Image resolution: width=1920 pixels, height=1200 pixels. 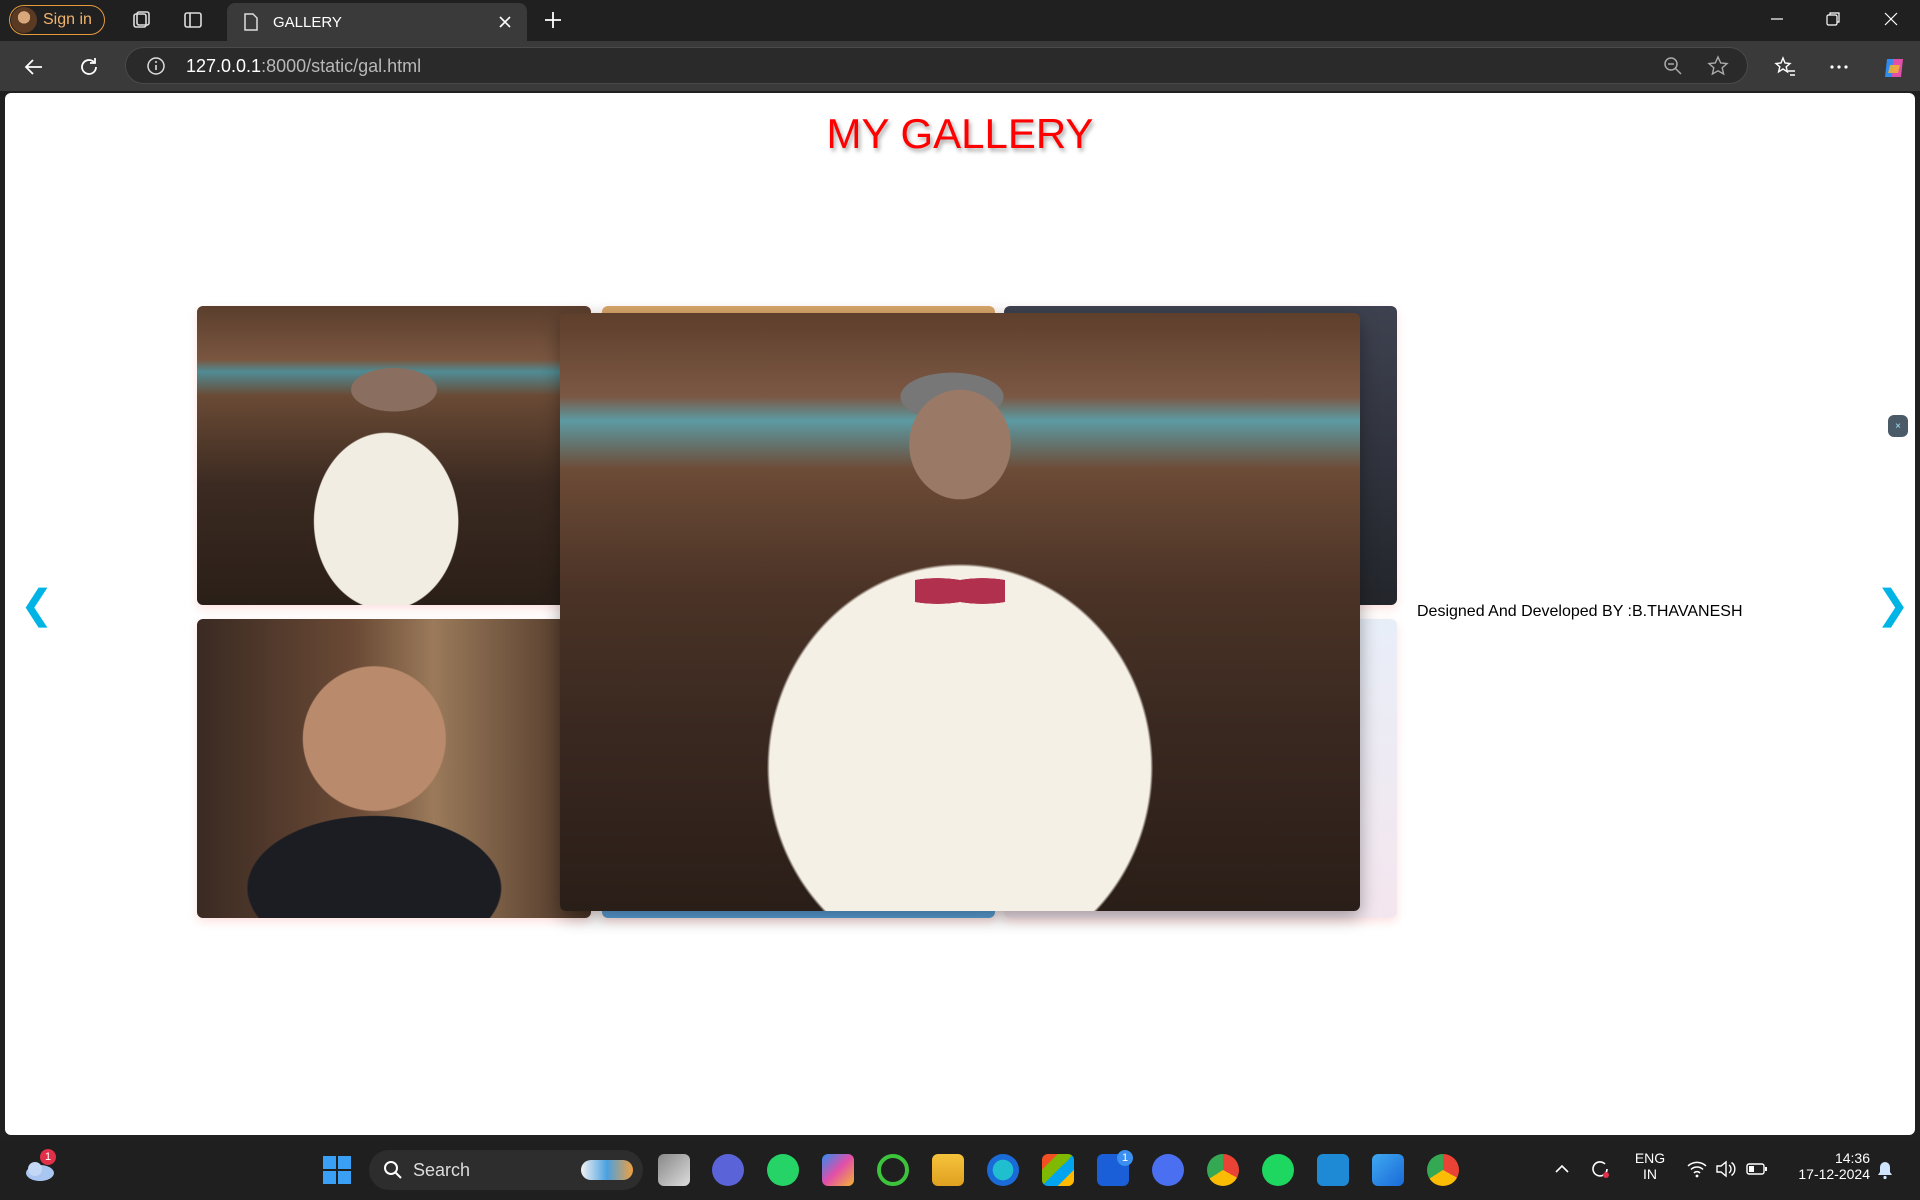 I want to click on back-icon, so click(x=34, y=67).